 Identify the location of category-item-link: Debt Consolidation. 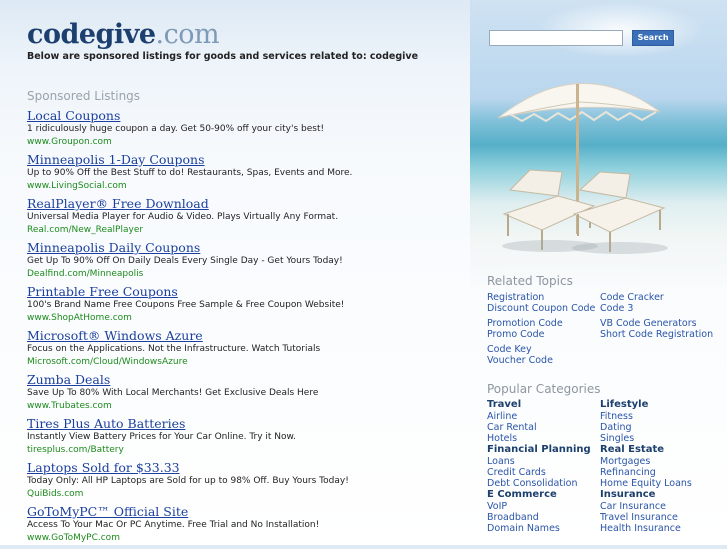
(546, 483).